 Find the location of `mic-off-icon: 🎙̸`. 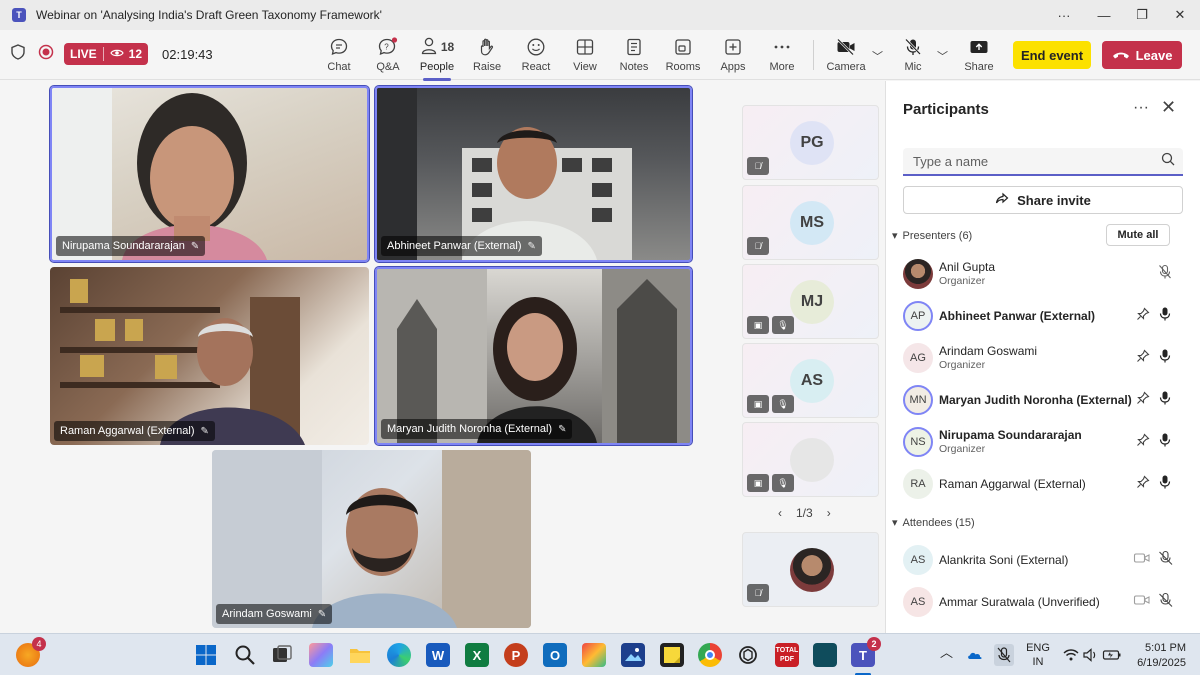

mic-off-icon: 🎙̸ is located at coordinates (758, 246).